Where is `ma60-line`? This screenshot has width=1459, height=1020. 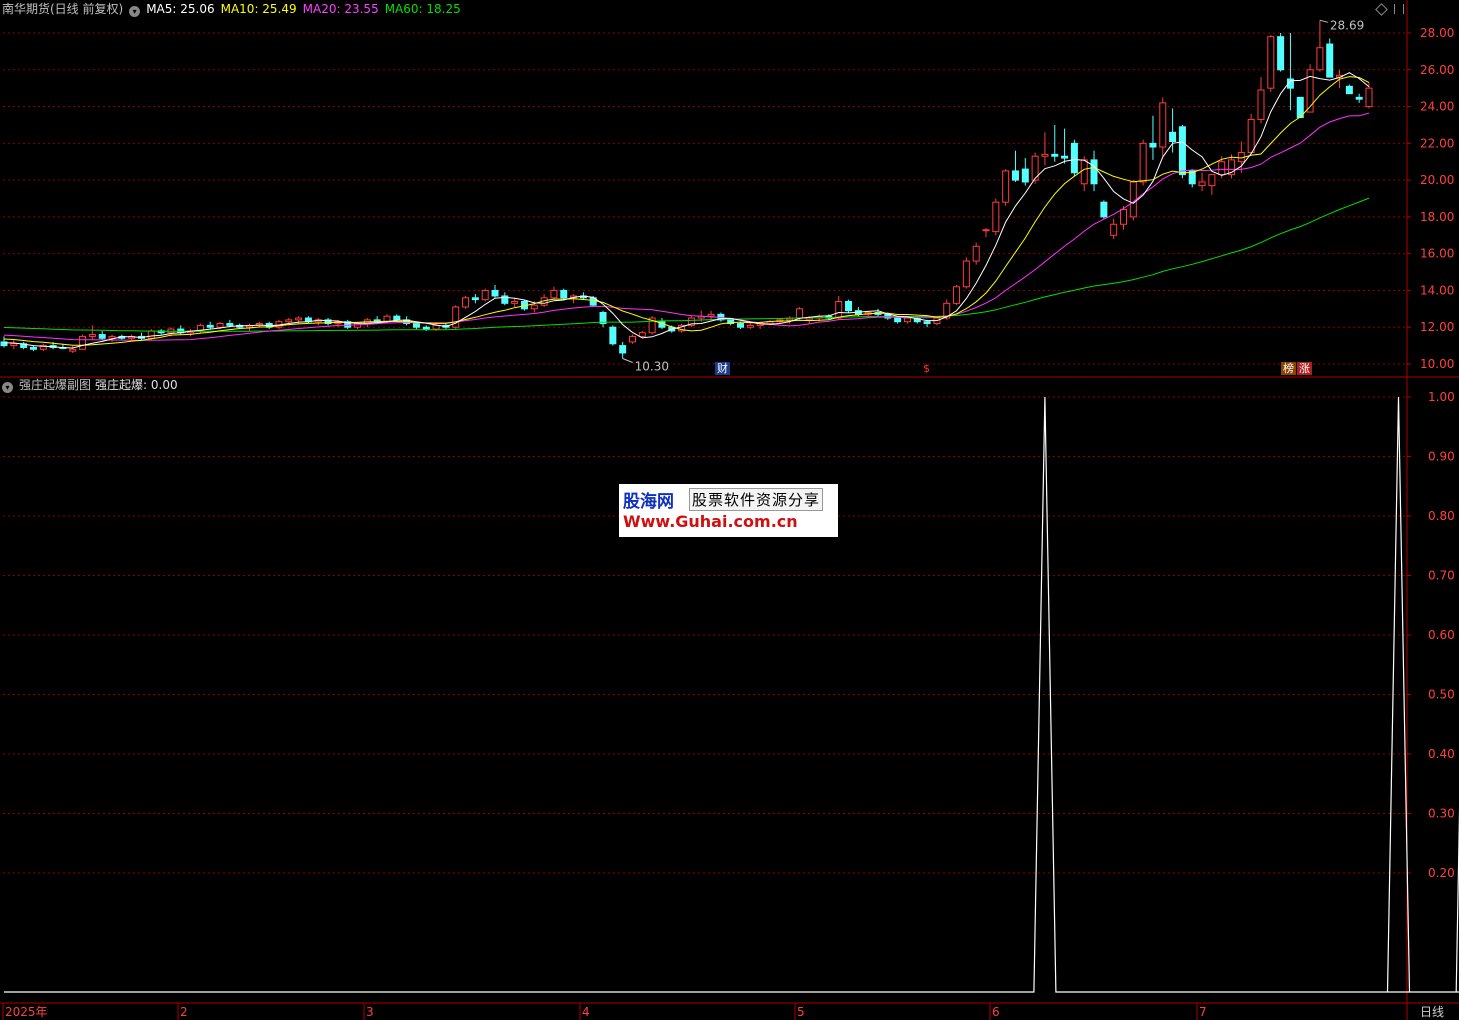
ma60-line is located at coordinates (686, 264).